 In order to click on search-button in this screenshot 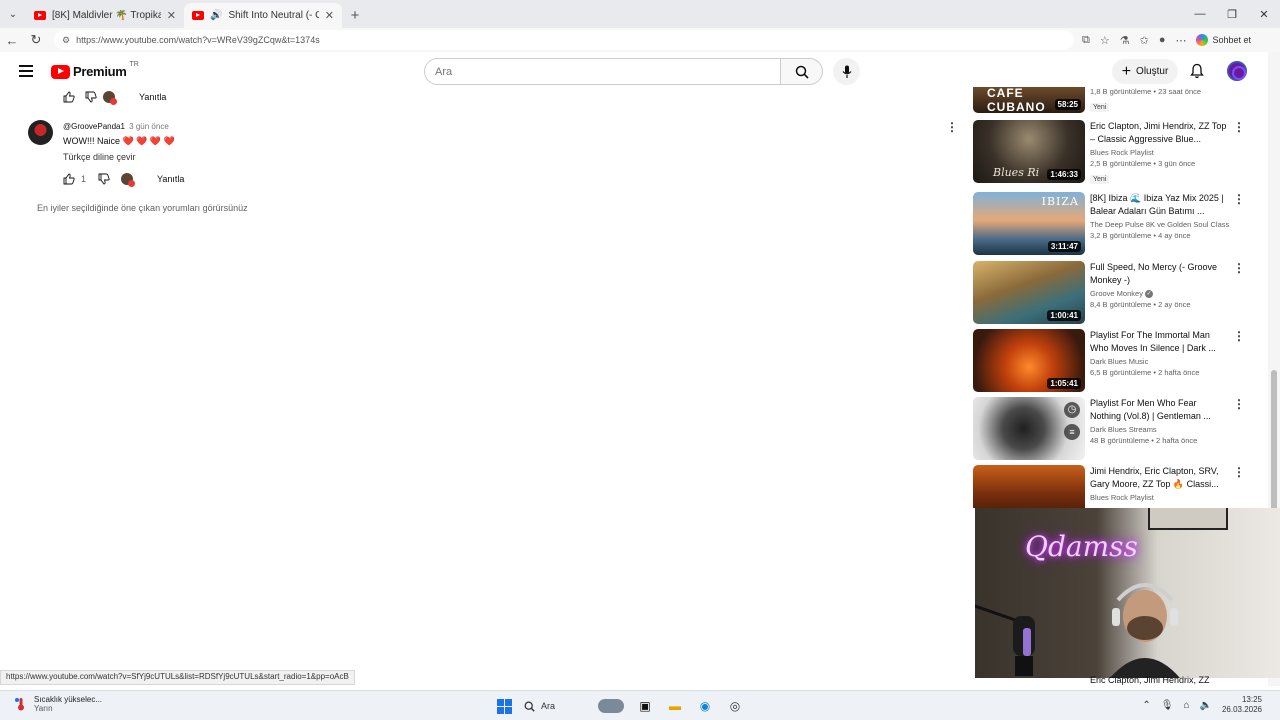, I will do `click(802, 71)`.